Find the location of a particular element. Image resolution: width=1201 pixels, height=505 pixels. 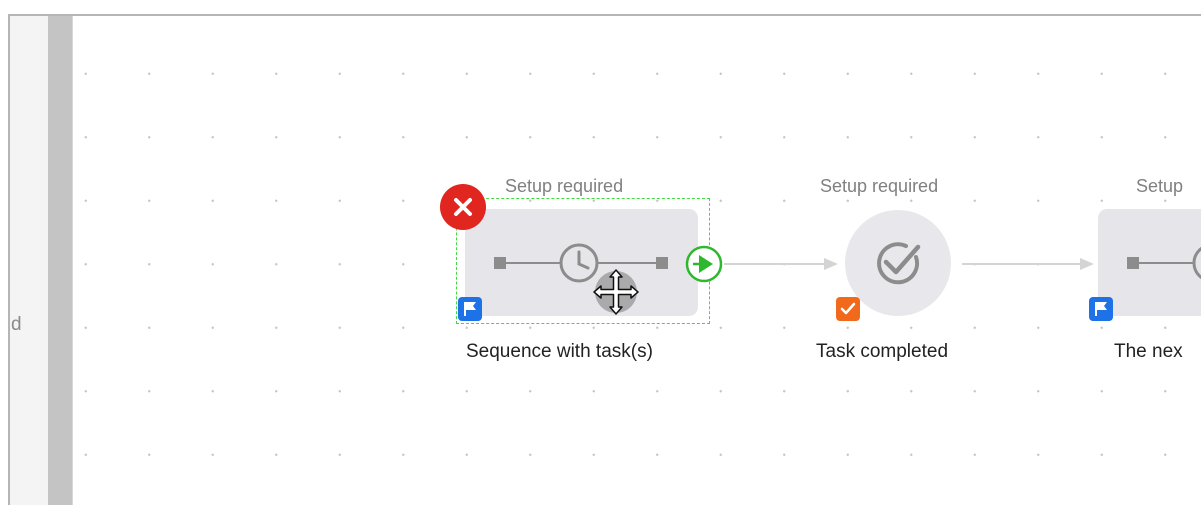

left-panel: d is located at coordinates (29, 260).